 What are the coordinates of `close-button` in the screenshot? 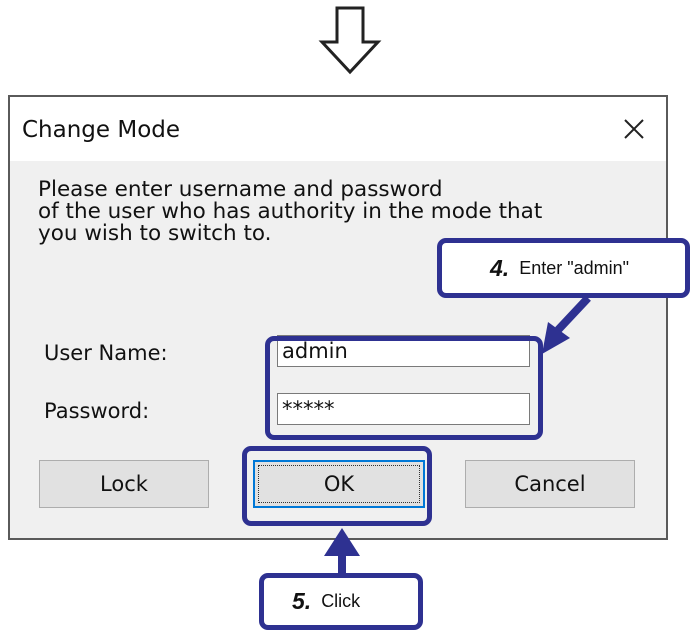 It's located at (634, 129).